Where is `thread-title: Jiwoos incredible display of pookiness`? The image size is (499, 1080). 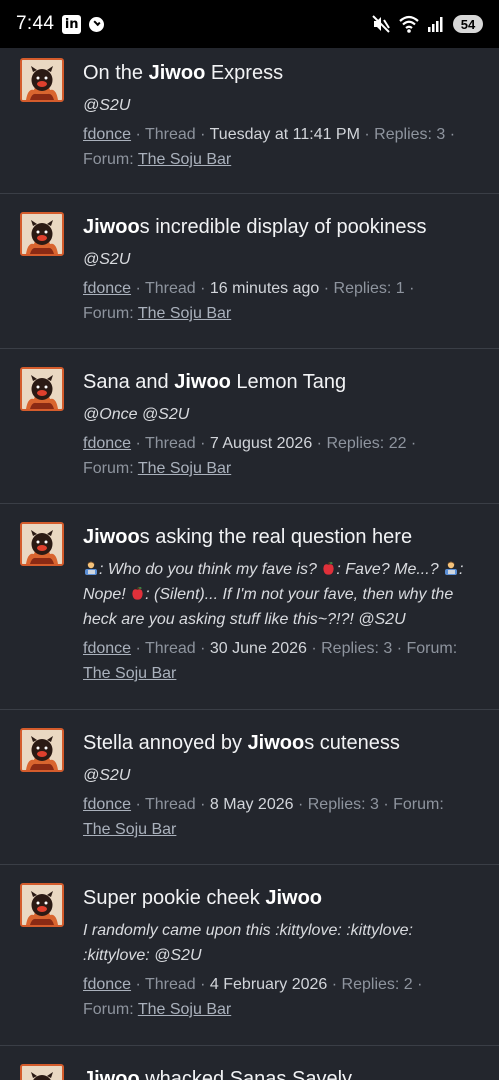
thread-title: Jiwoos incredible display of pookiness is located at coordinates (281, 227).